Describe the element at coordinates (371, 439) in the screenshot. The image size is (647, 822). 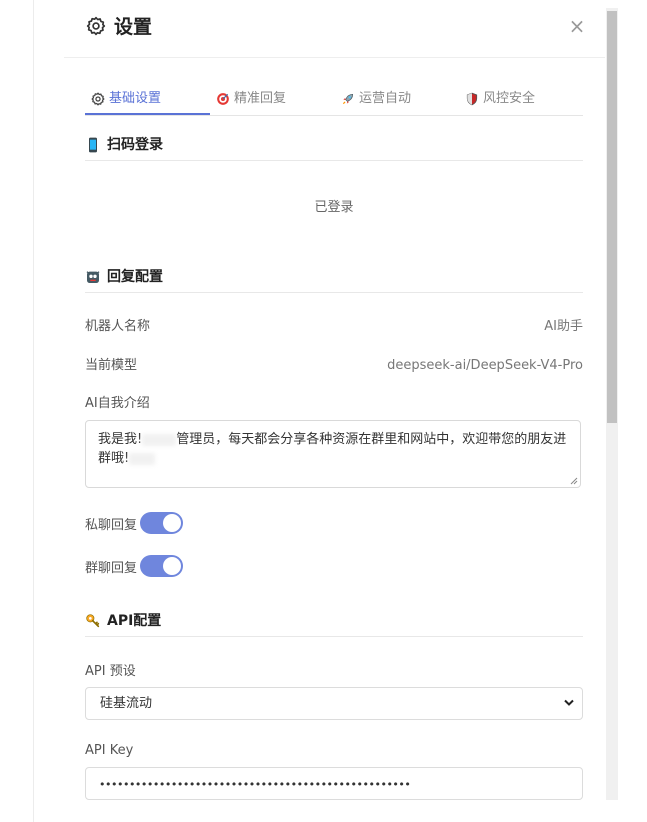
I see `intro-text-part: 管理员，每天都会分享各种资源在群里和网站中，欢迎带您的朋友进` at that location.